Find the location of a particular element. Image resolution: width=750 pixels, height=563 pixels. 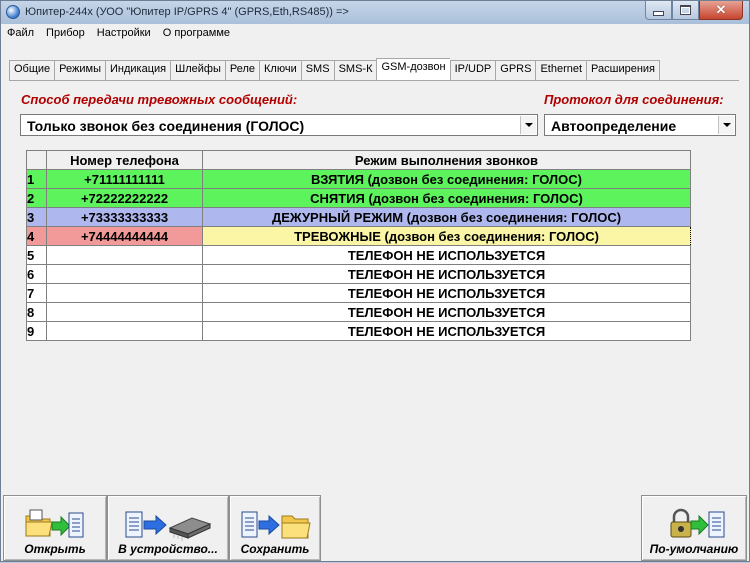

header-mode: Режим выполнения звонков is located at coordinates (446, 160).